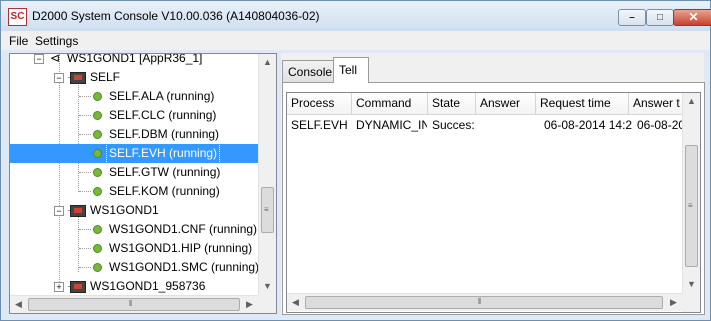 Image resolution: width=711 pixels, height=321 pixels. I want to click on minimize-icon: –, so click(632, 17).